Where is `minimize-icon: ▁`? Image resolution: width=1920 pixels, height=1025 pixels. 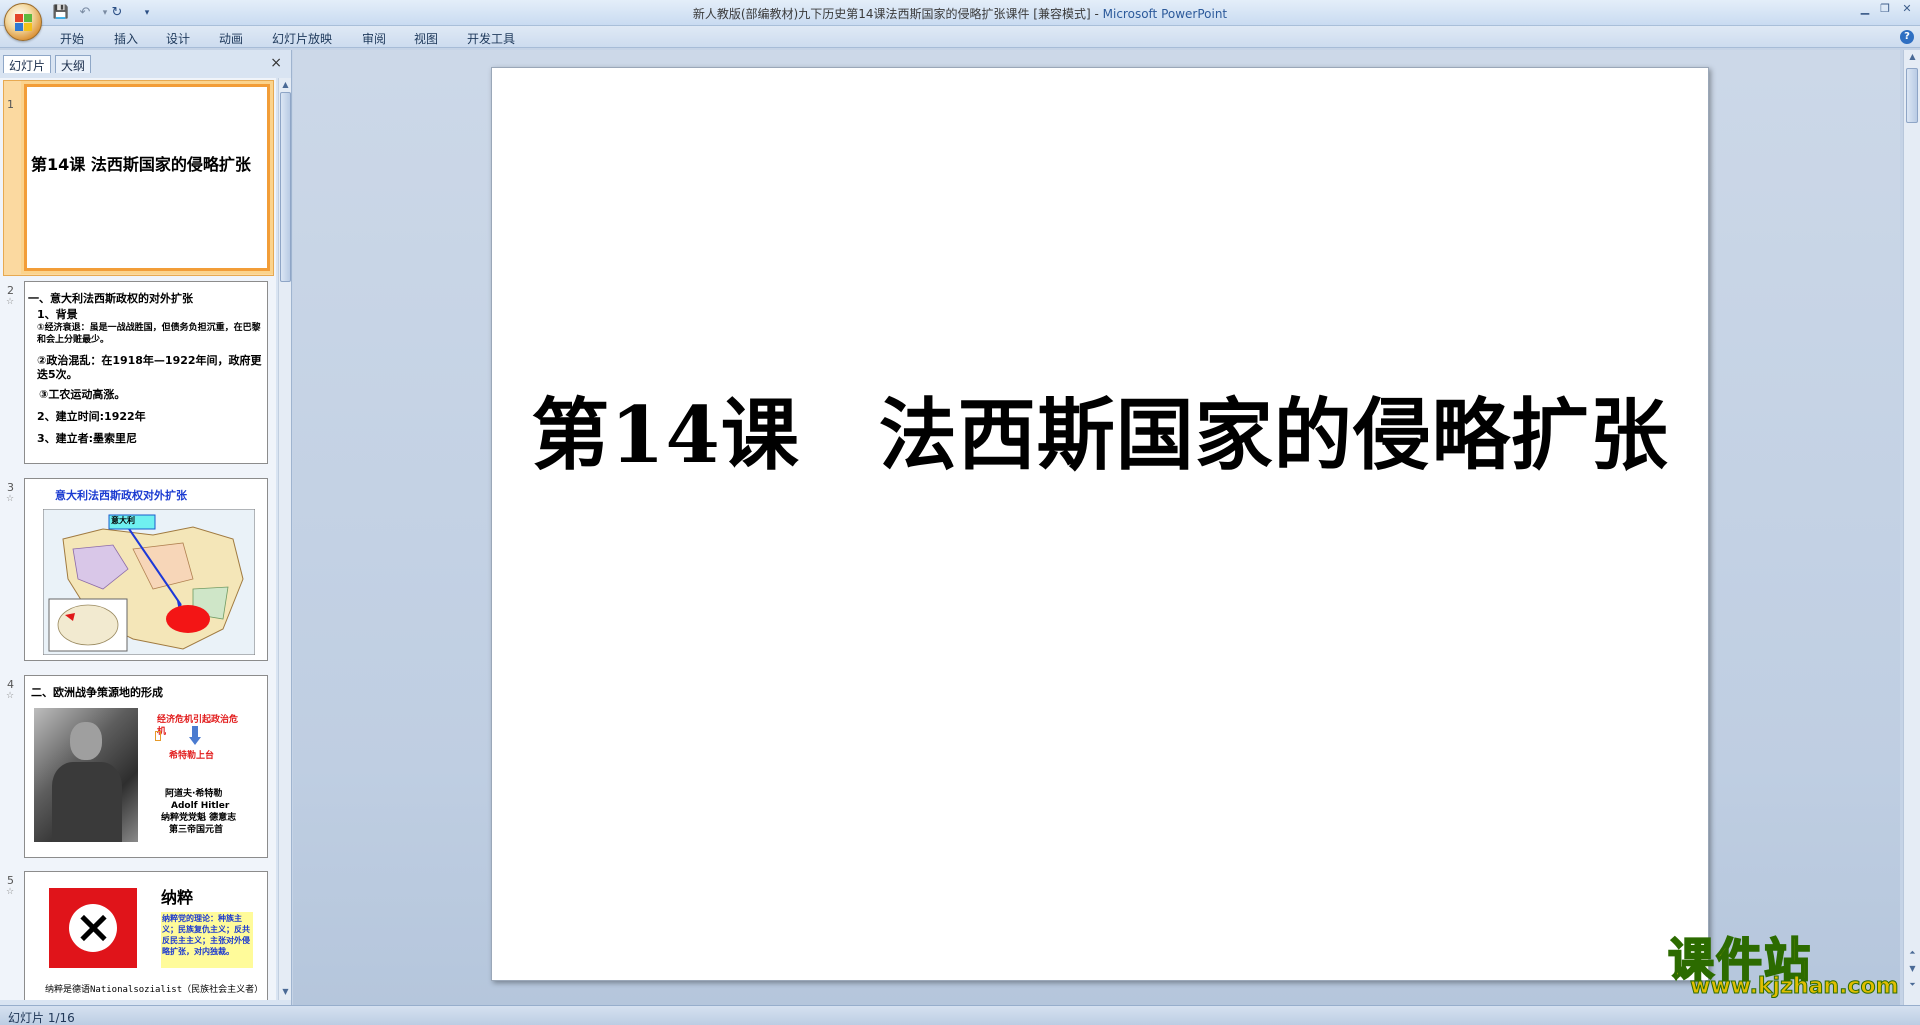
minimize-icon: ▁ is located at coordinates (1865, 9).